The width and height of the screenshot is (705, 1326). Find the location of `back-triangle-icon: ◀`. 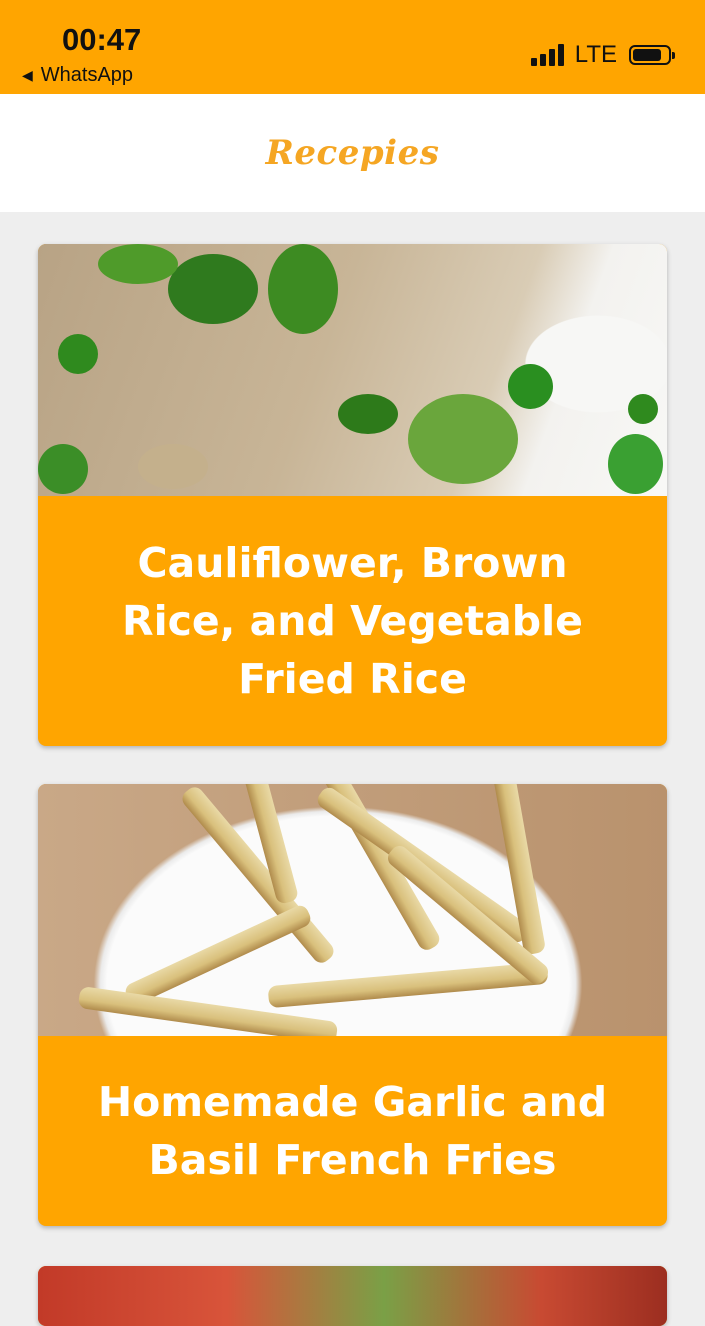

back-triangle-icon: ◀ is located at coordinates (27, 75).